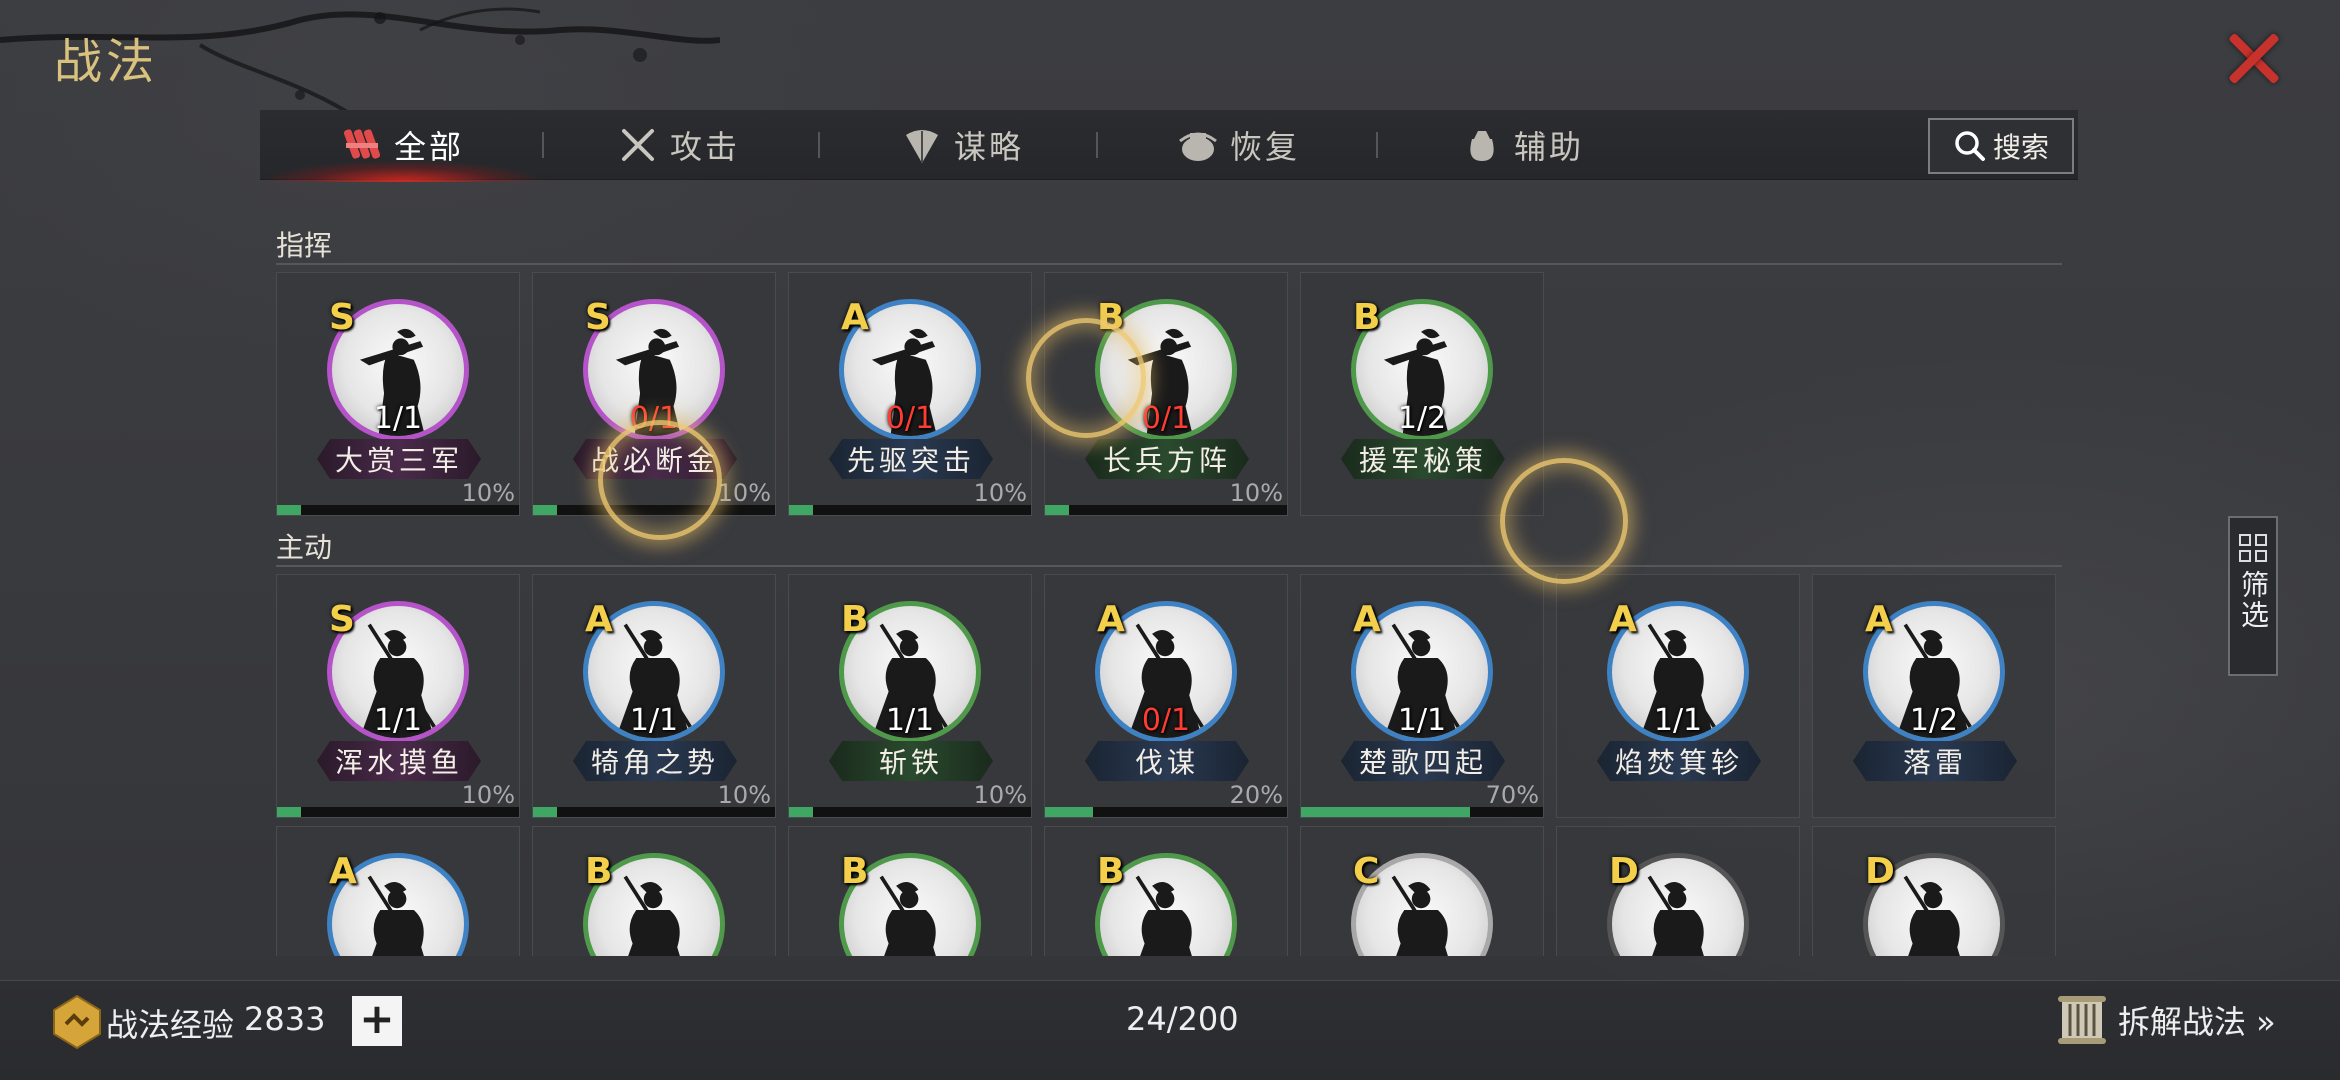 This screenshot has height=1080, width=2340. I want to click on dismantle-skills-button: 拆解战法 », so click(2166, 1020).